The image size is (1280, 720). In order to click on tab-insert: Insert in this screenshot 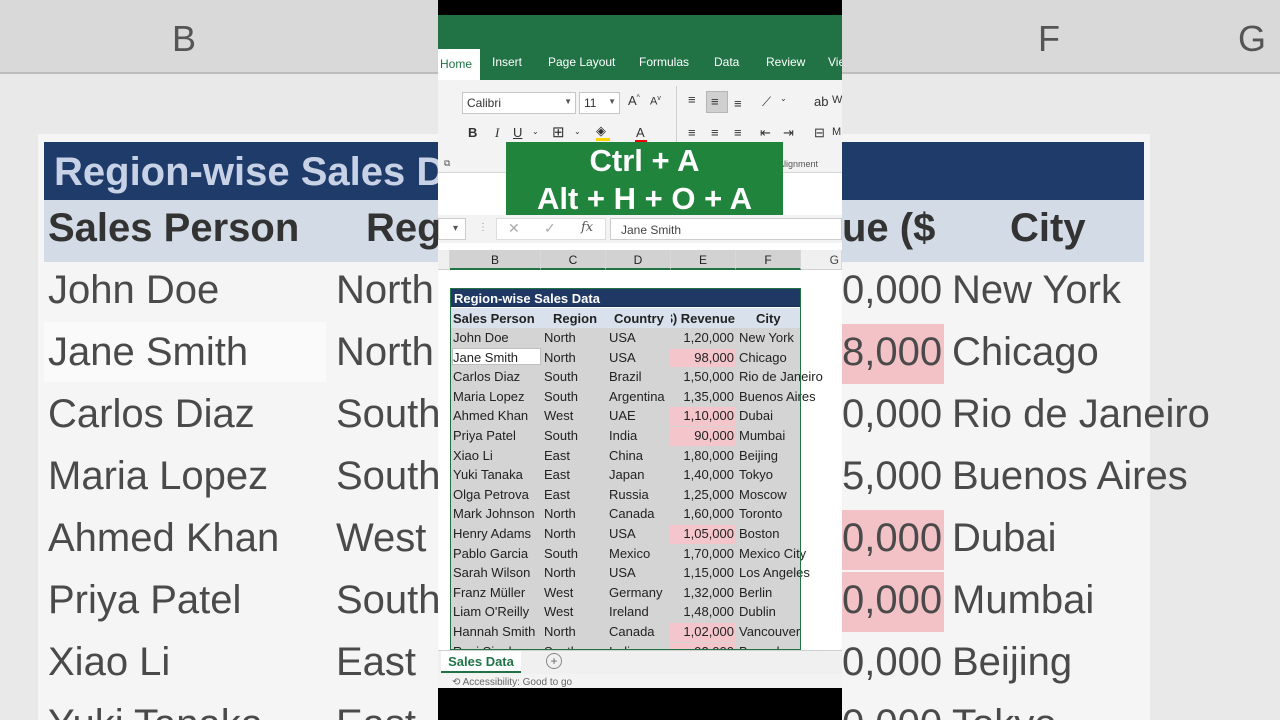, I will do `click(507, 62)`.